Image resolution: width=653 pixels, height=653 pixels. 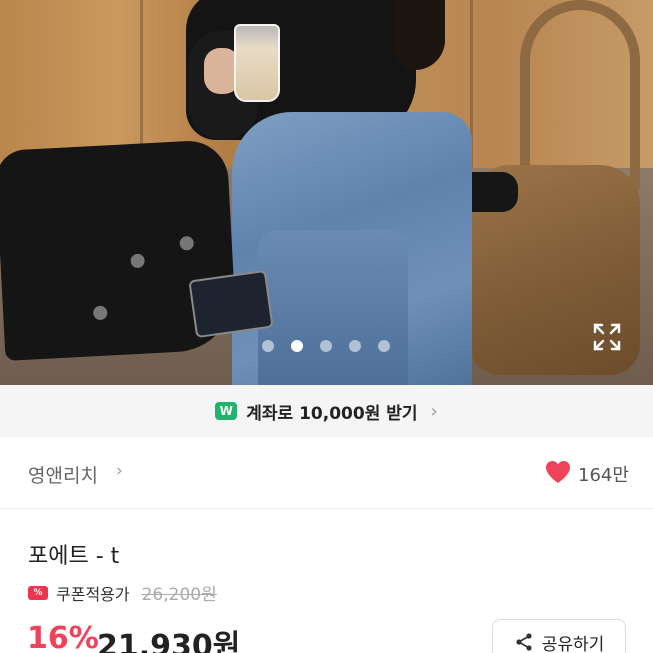 I want to click on shop-name-link: 영앤리치, so click(x=63, y=474).